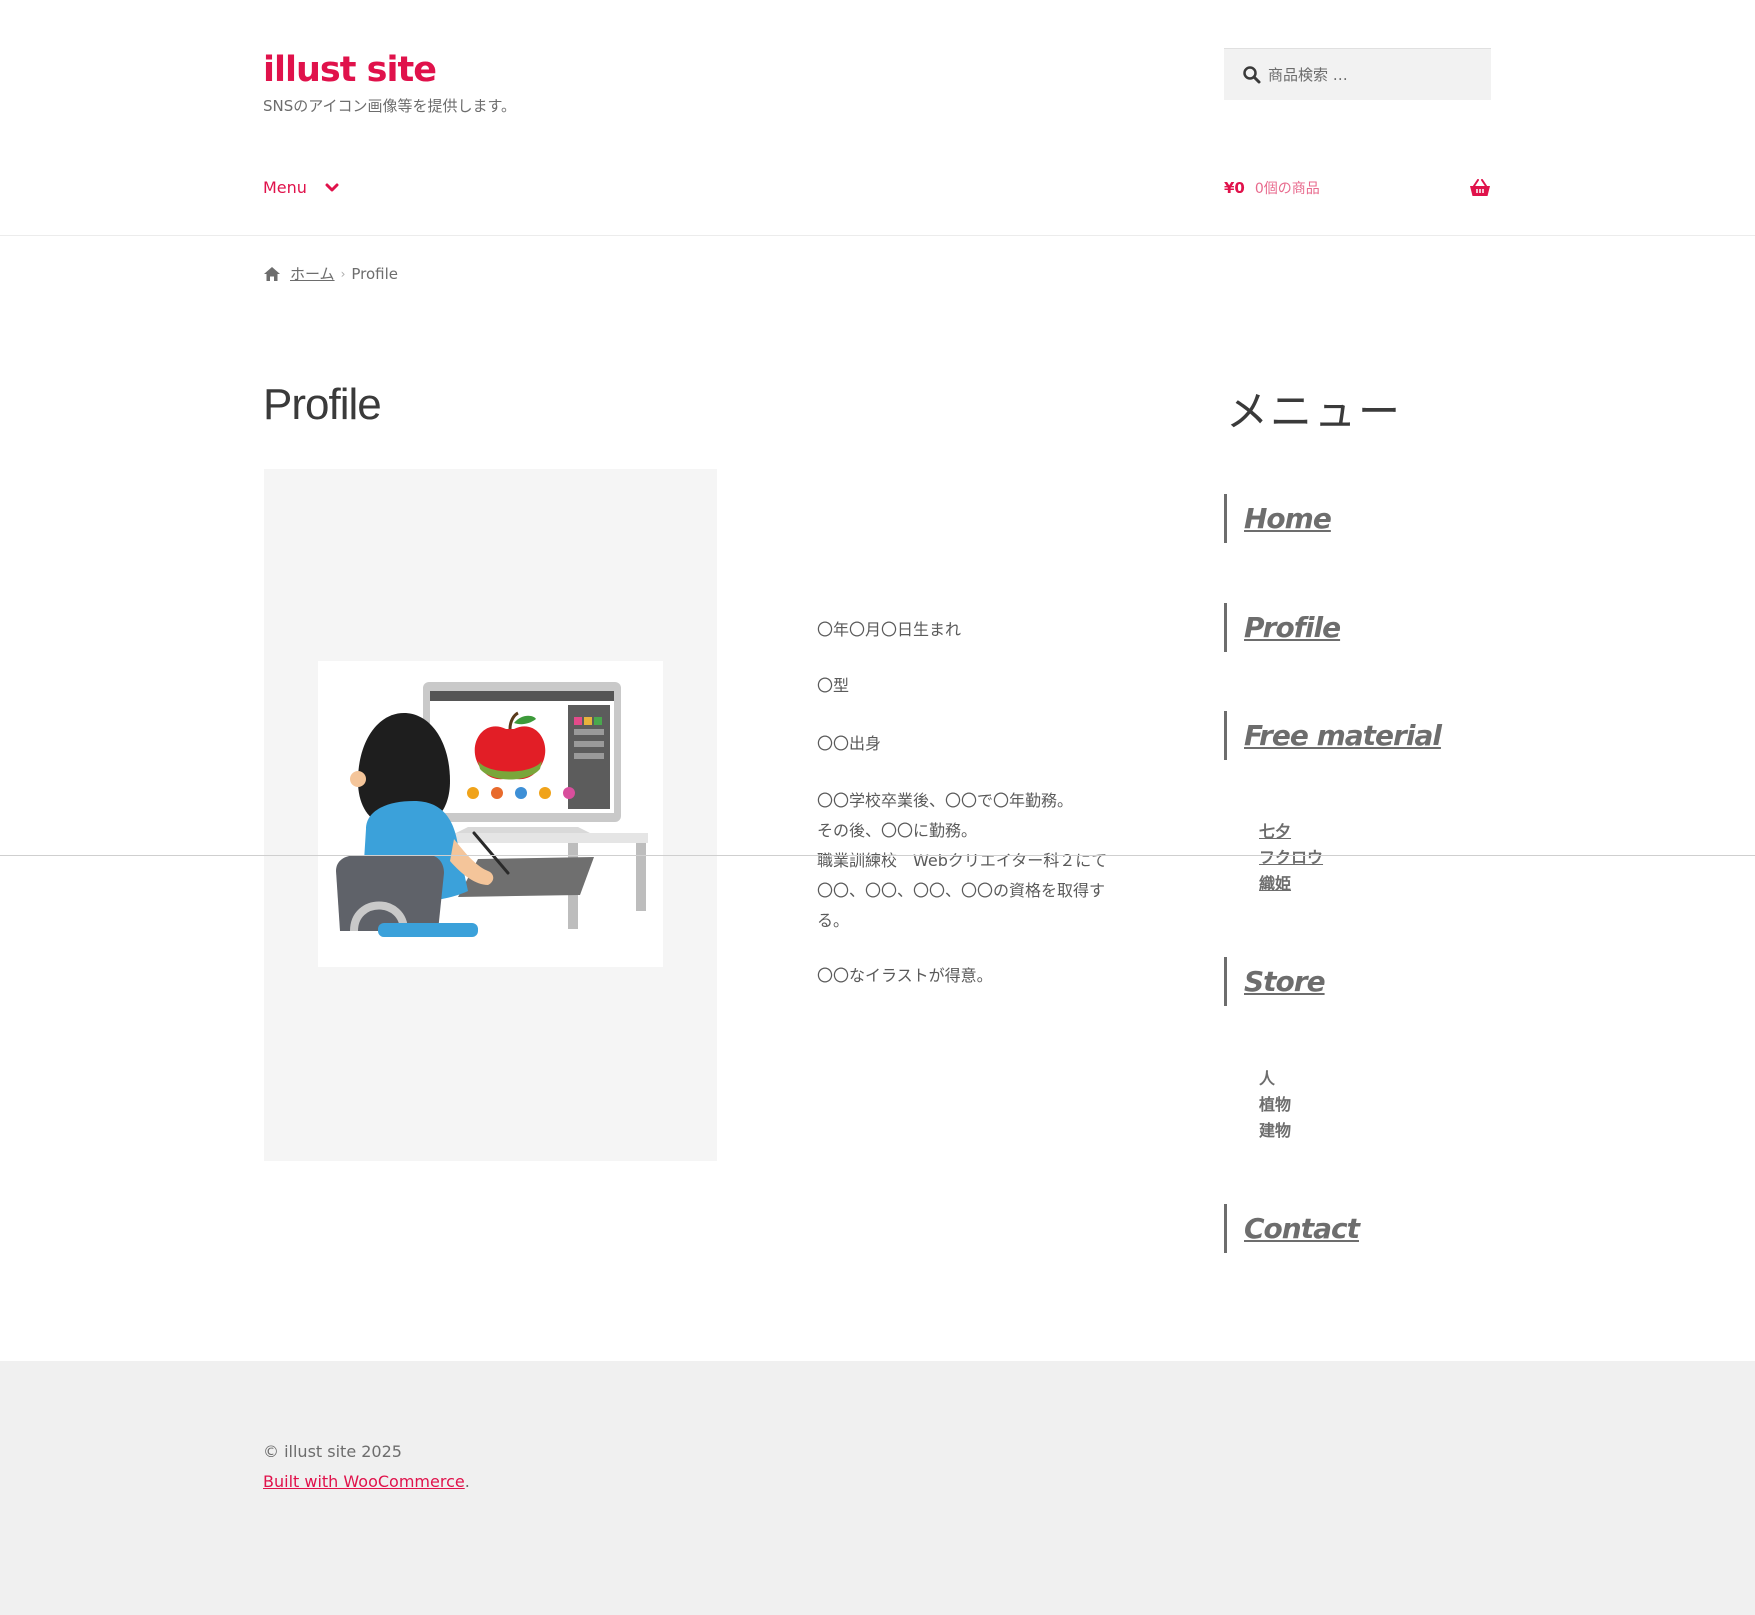  What do you see at coordinates (1282, 627) in the screenshot?
I see `sidebar-item-profile: Profile` at bounding box center [1282, 627].